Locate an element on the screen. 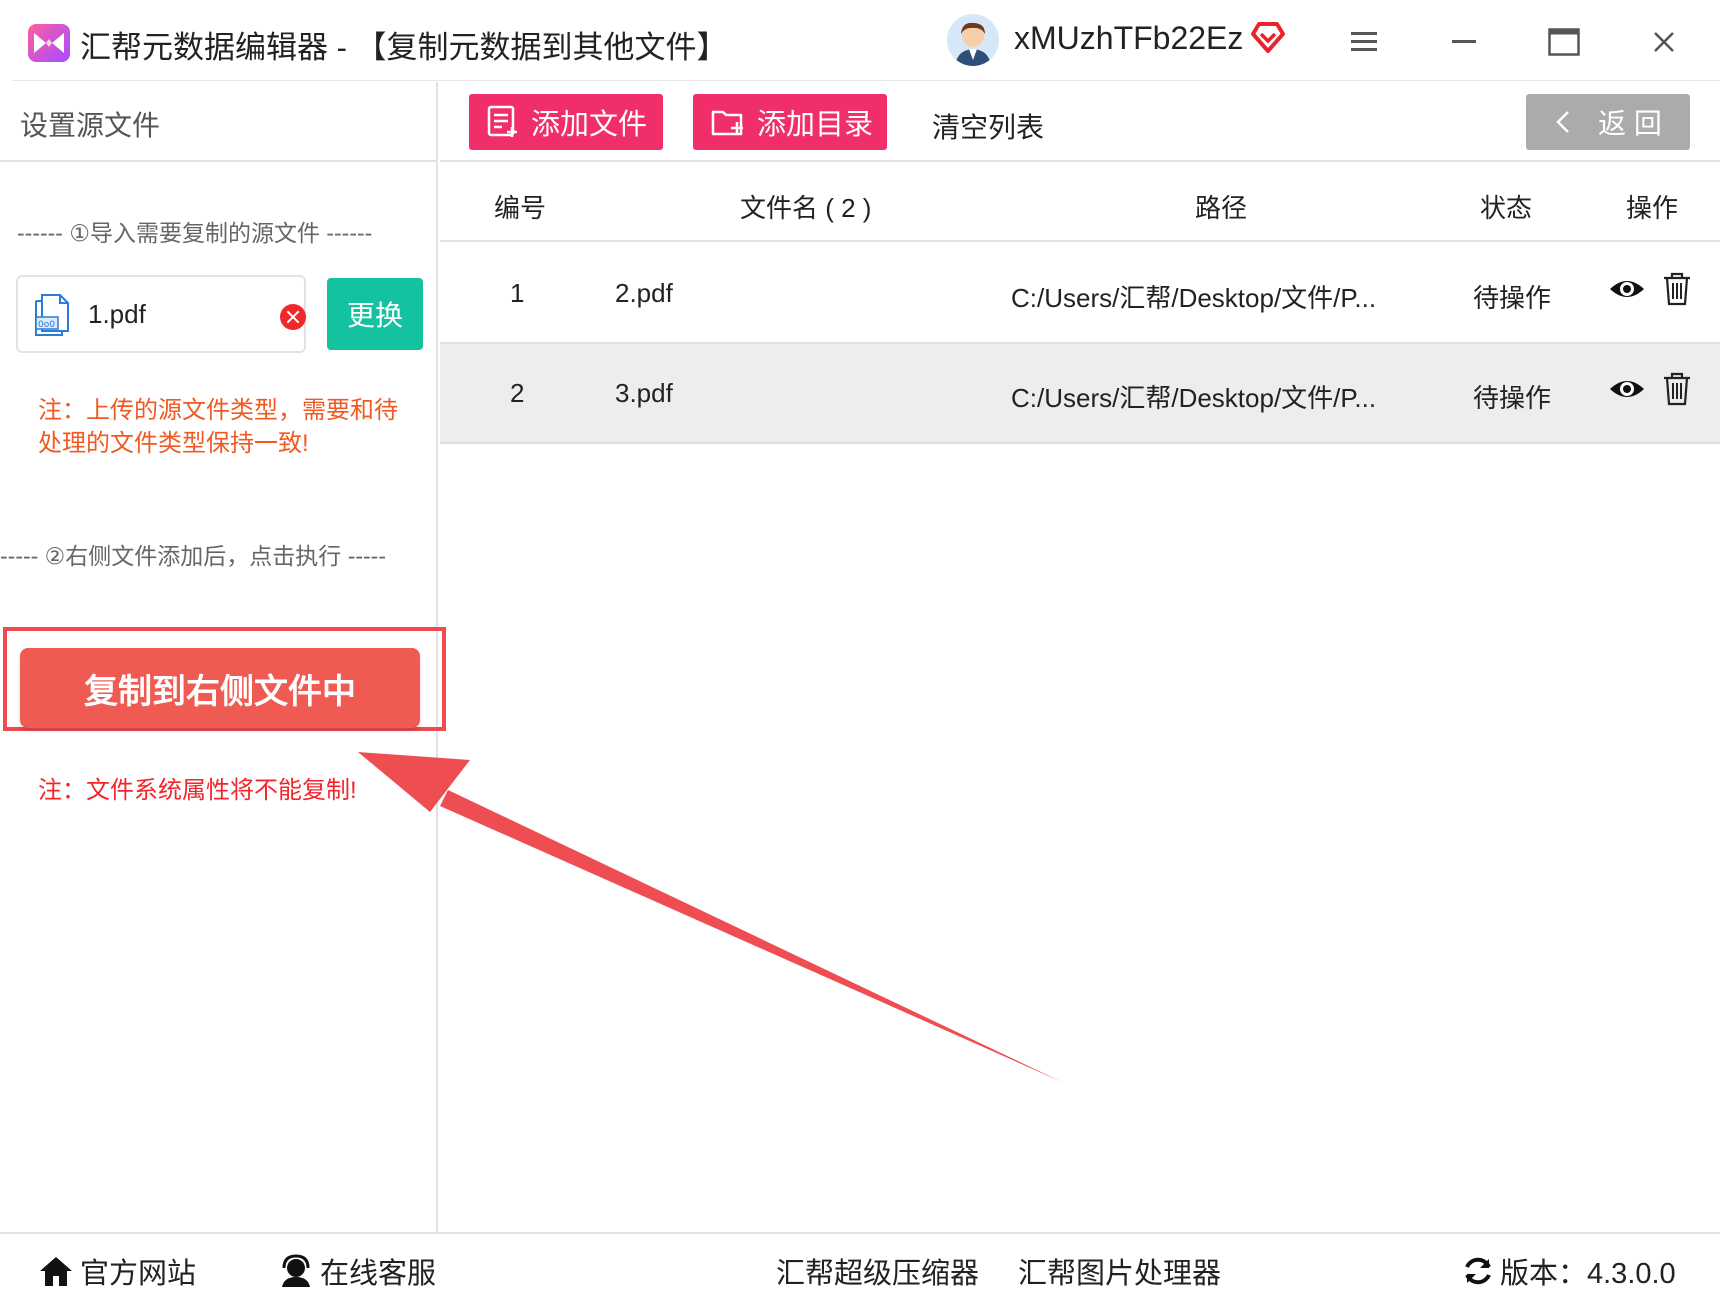  table-row: 2 3.pdf C:/Users/汇帮/Desktop/文件/P... 待操作 is located at coordinates (1080, 394).